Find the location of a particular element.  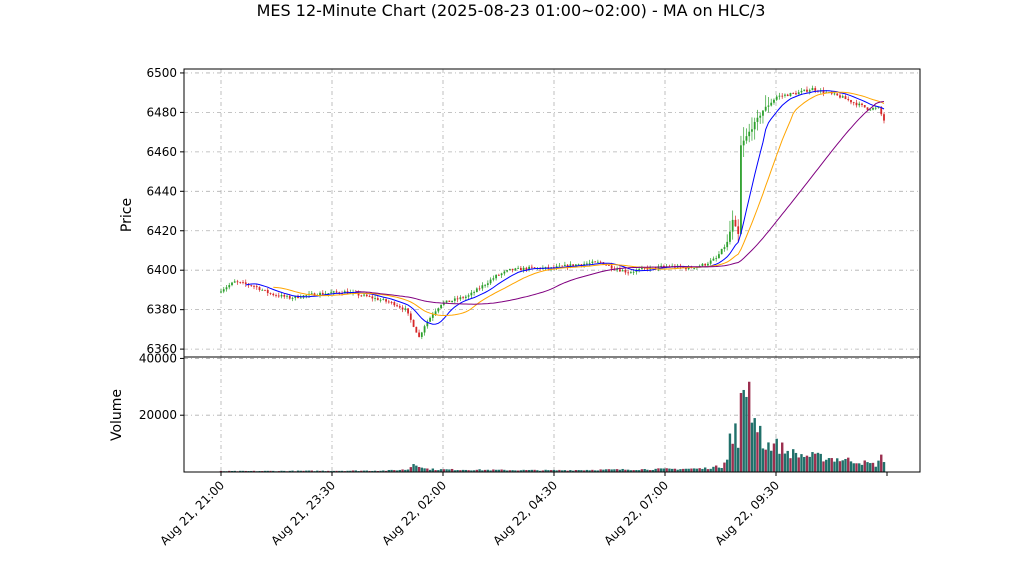

volume-tick-label: 40000 is located at coordinates (158, 358).